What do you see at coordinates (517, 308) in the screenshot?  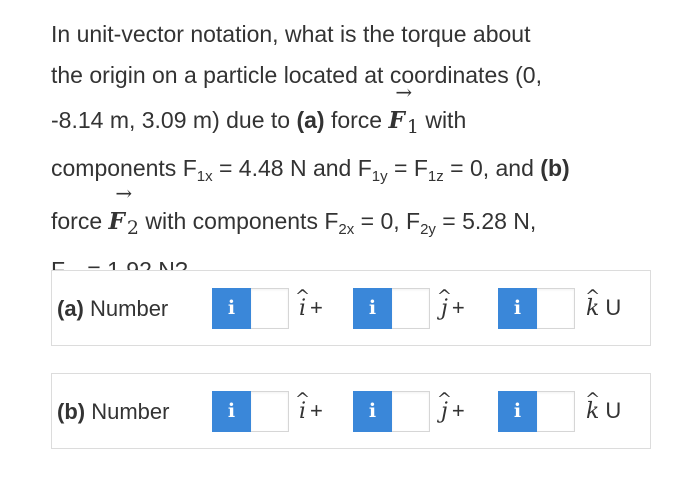 I see `info-button-a-k: i` at bounding box center [517, 308].